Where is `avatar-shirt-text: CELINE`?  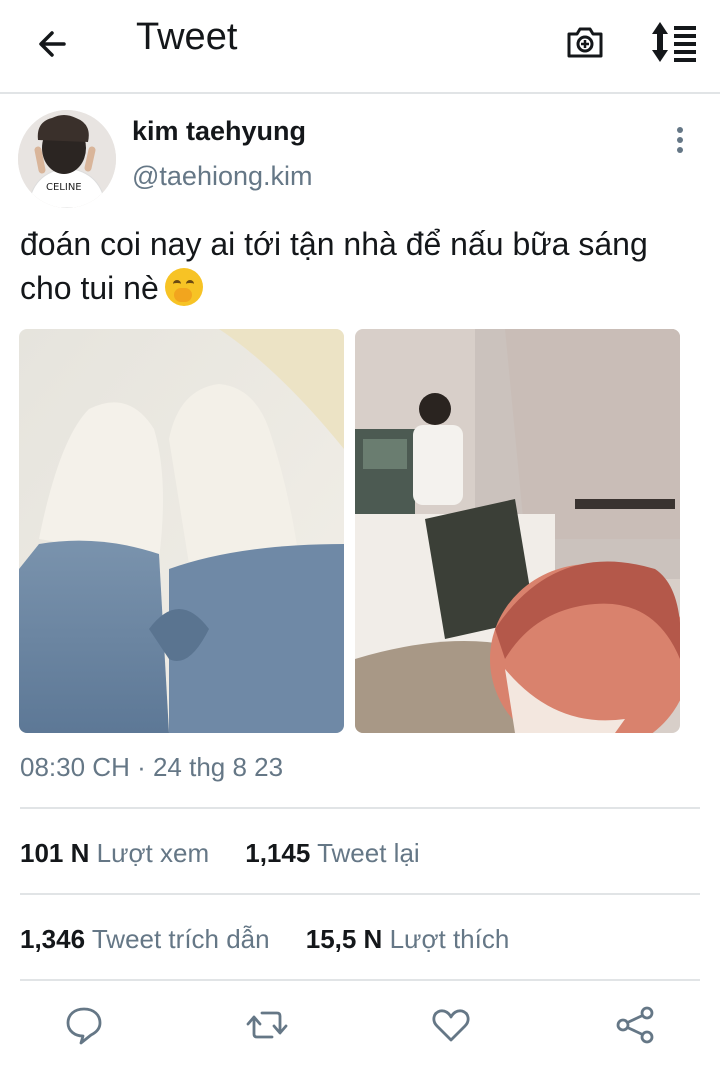 avatar-shirt-text: CELINE is located at coordinates (64, 187).